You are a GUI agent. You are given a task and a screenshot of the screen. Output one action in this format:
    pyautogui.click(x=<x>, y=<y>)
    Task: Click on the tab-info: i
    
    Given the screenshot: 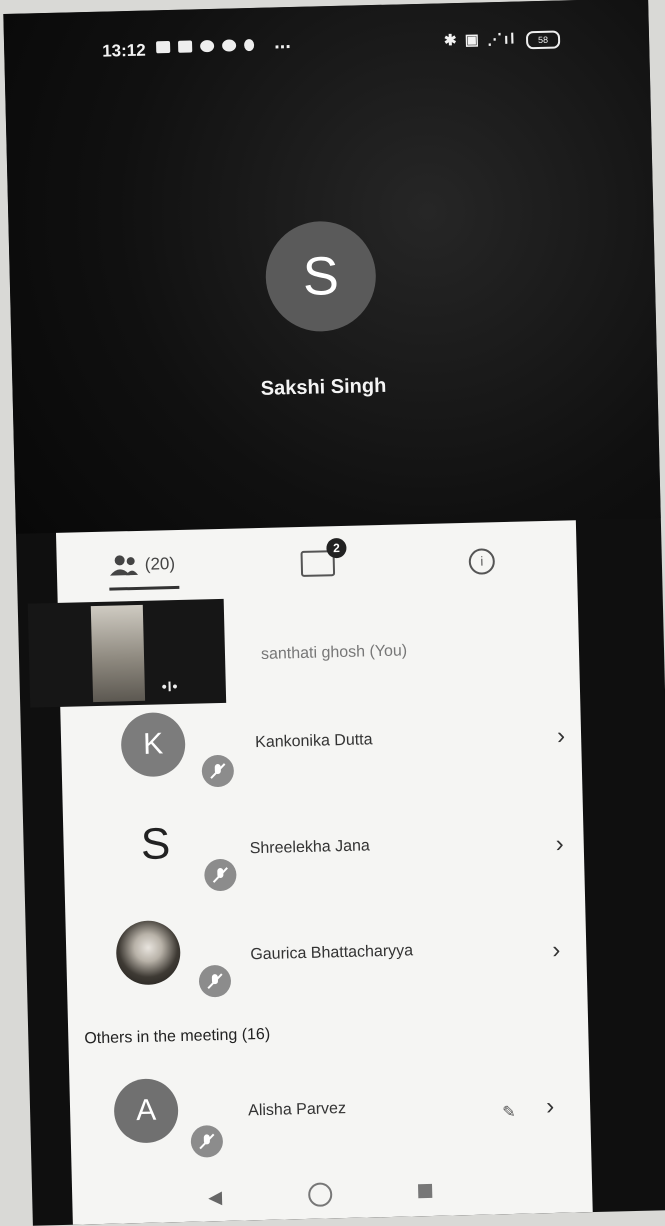 What is the action you would take?
    pyautogui.click(x=483, y=560)
    